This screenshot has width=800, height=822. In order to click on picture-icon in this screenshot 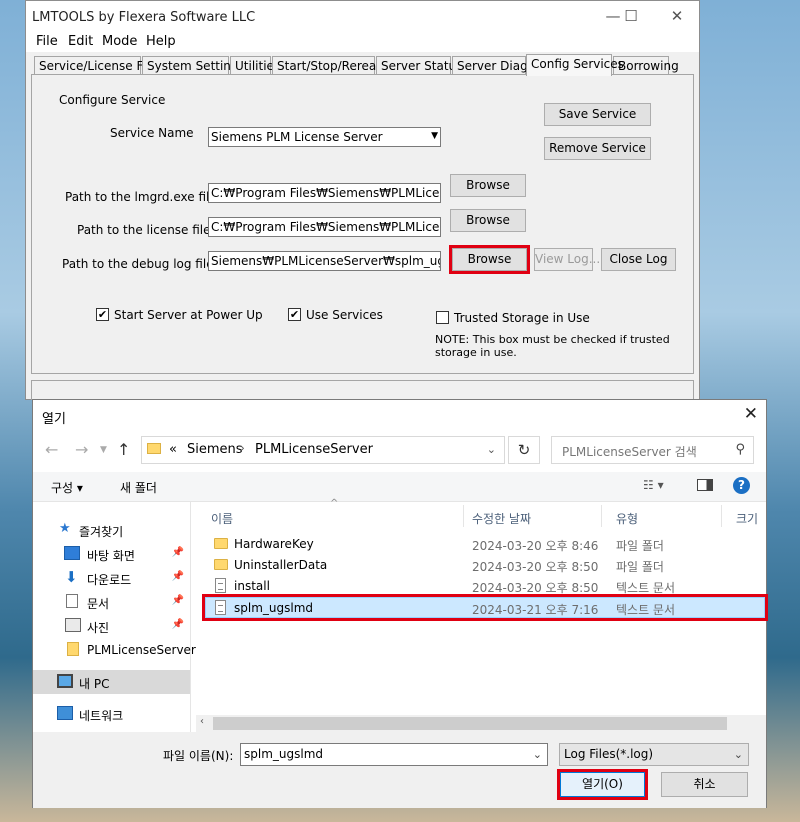, I will do `click(73, 625)`.